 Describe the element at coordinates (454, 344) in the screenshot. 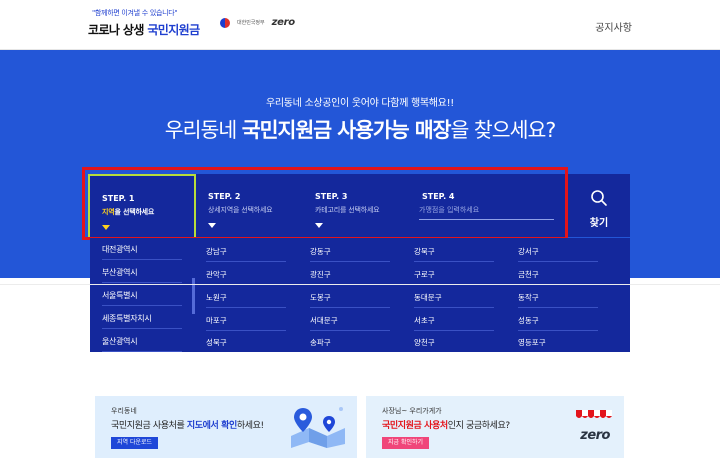

I see `district-item: 양천구` at that location.